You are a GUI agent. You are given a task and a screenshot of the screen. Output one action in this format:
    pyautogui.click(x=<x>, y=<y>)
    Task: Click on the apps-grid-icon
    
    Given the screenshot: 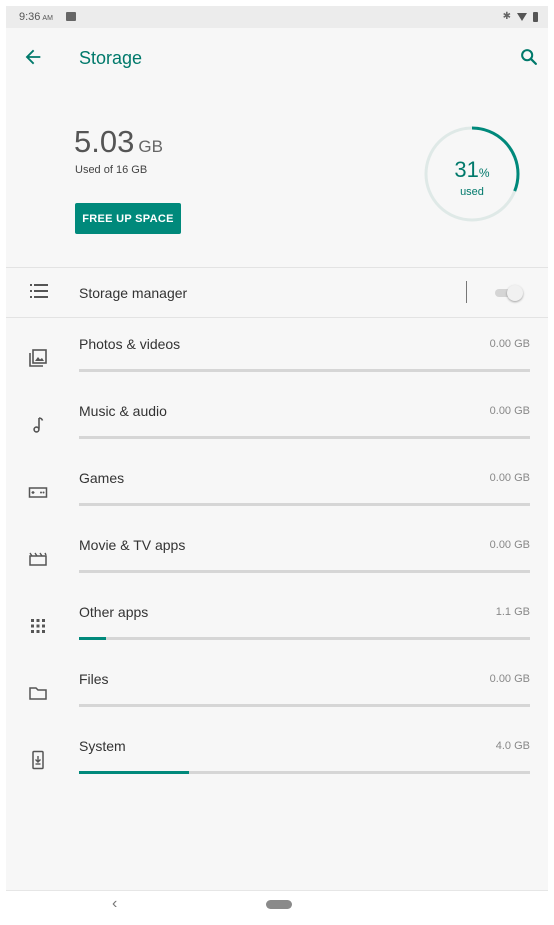 What is the action you would take?
    pyautogui.click(x=38, y=626)
    